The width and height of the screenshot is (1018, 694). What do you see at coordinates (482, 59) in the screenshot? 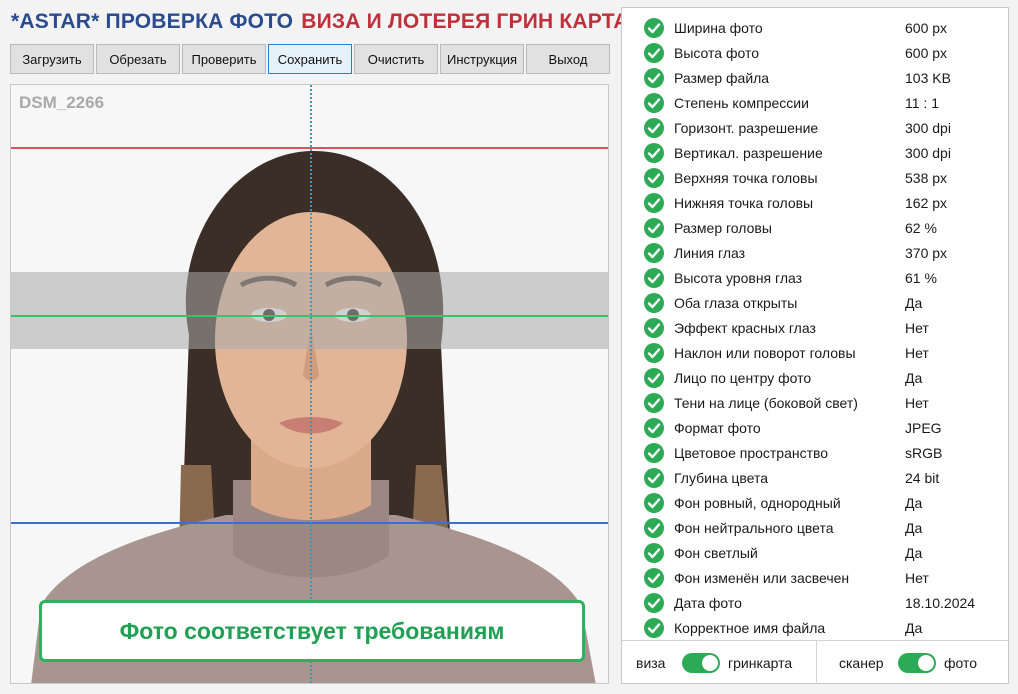
I see `instructions-button: Инструкция` at bounding box center [482, 59].